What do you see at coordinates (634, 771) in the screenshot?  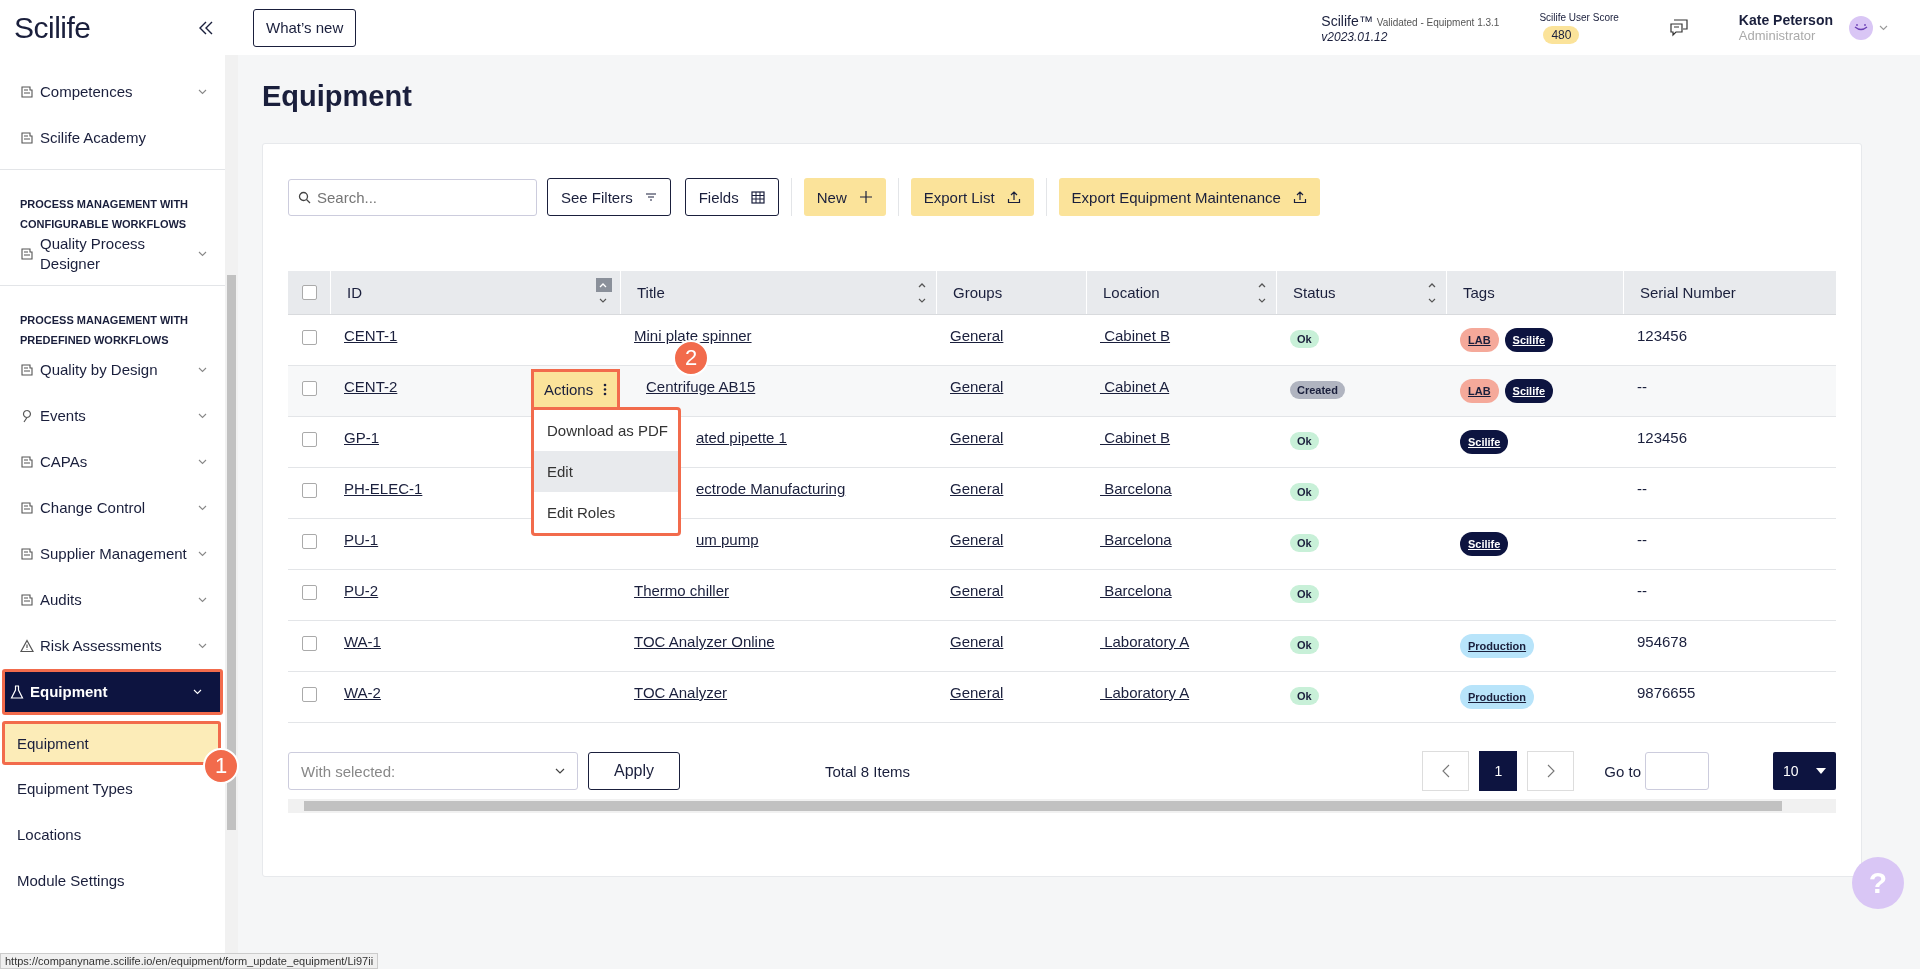 I see `apply-button: Apply` at bounding box center [634, 771].